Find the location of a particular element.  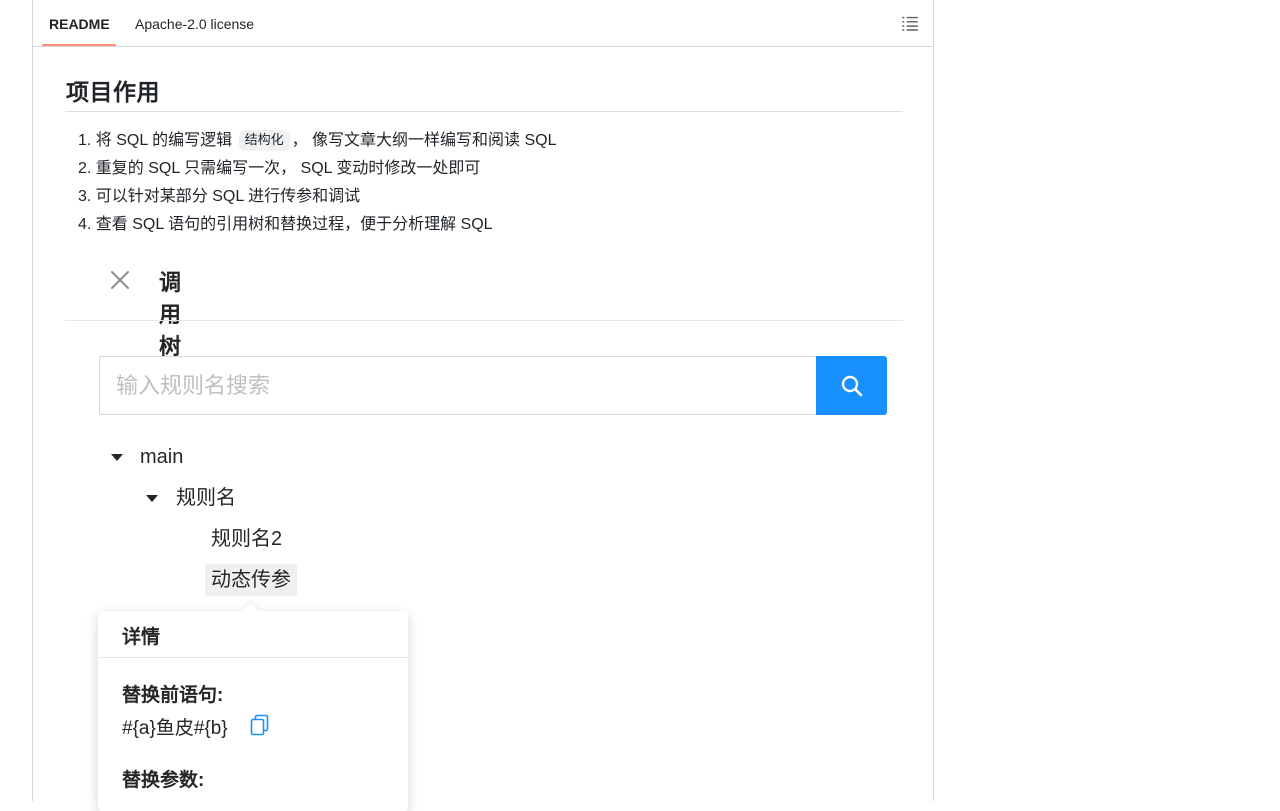

tree-node-main: main is located at coordinates (161, 457).